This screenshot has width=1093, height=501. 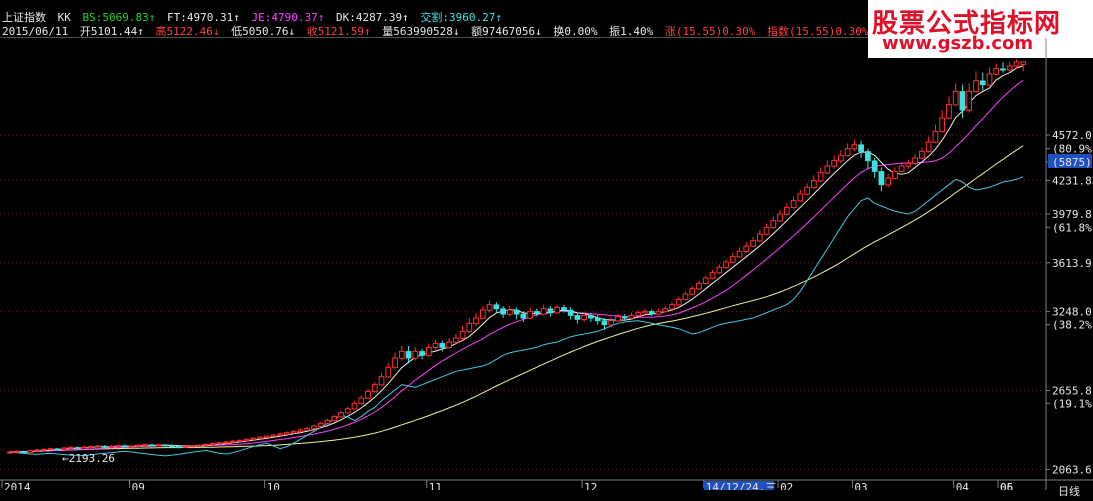 I want to click on x-tick-label: 02, so click(x=786, y=485).